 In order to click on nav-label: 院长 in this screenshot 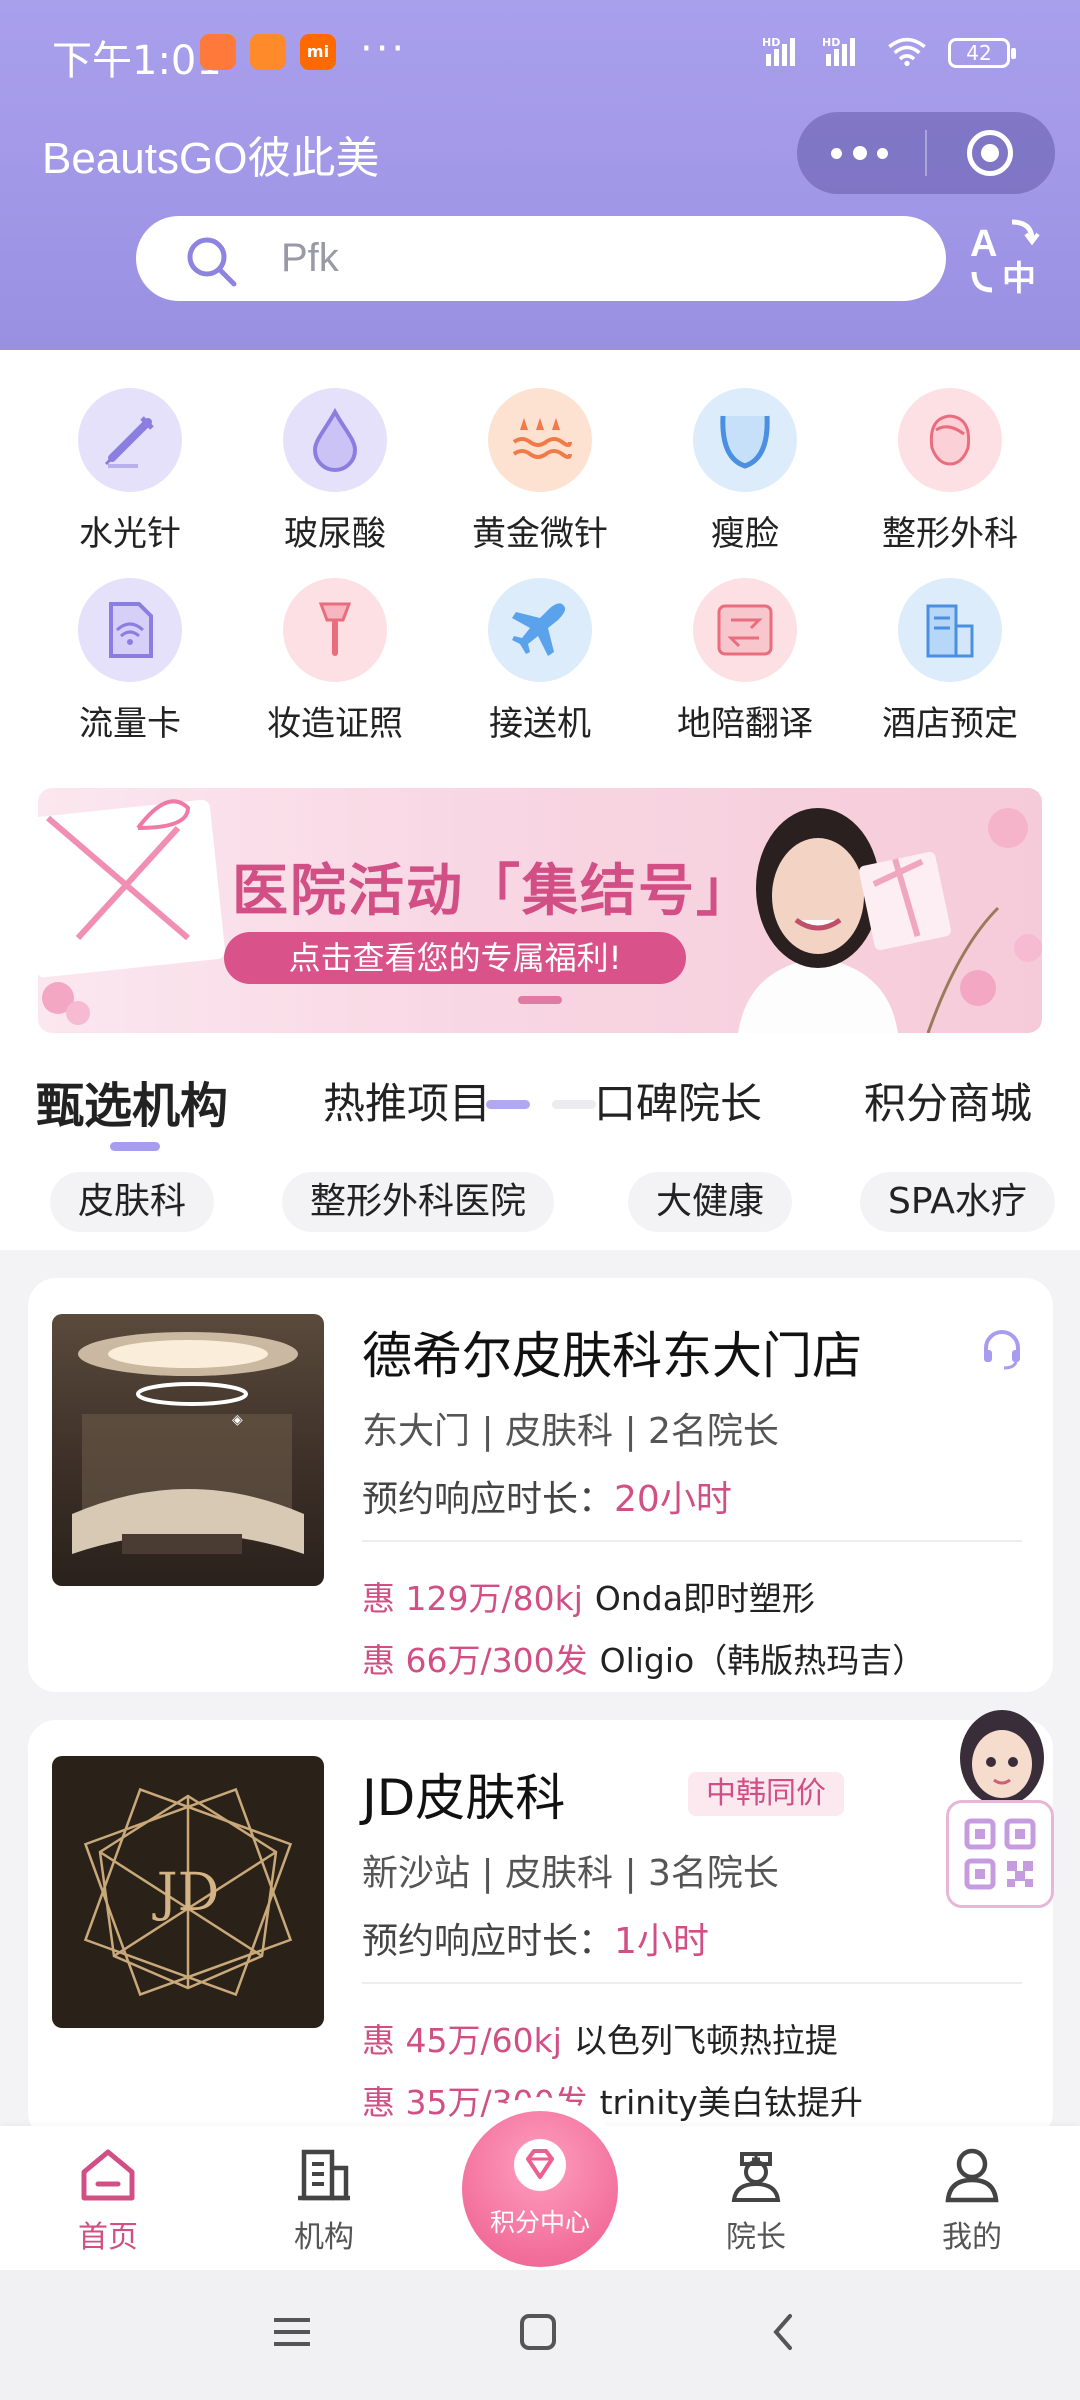, I will do `click(756, 2237)`.